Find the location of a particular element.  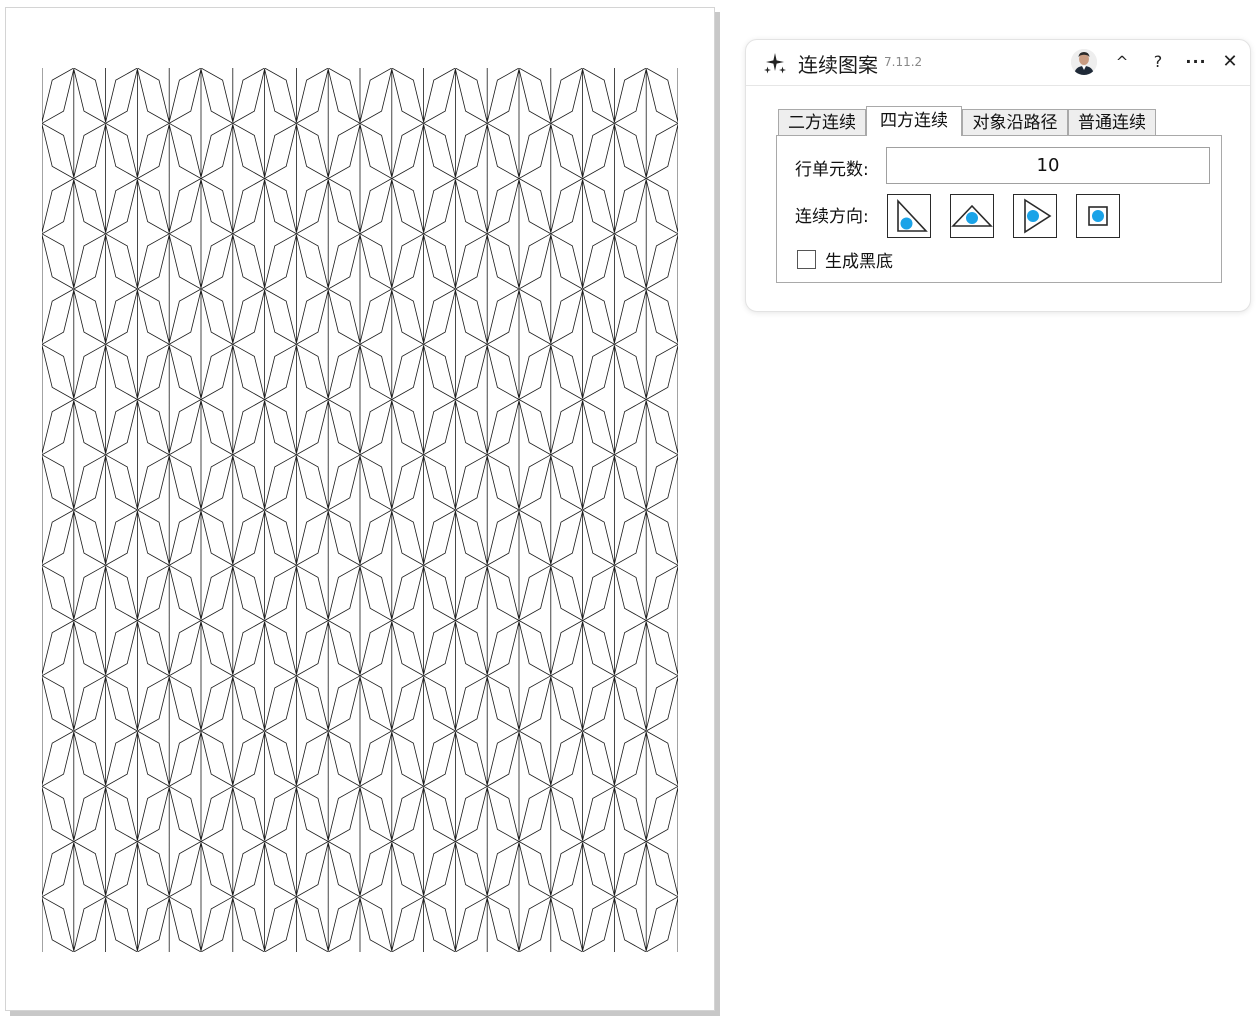

panel-title: 连续图案 is located at coordinates (838, 65).